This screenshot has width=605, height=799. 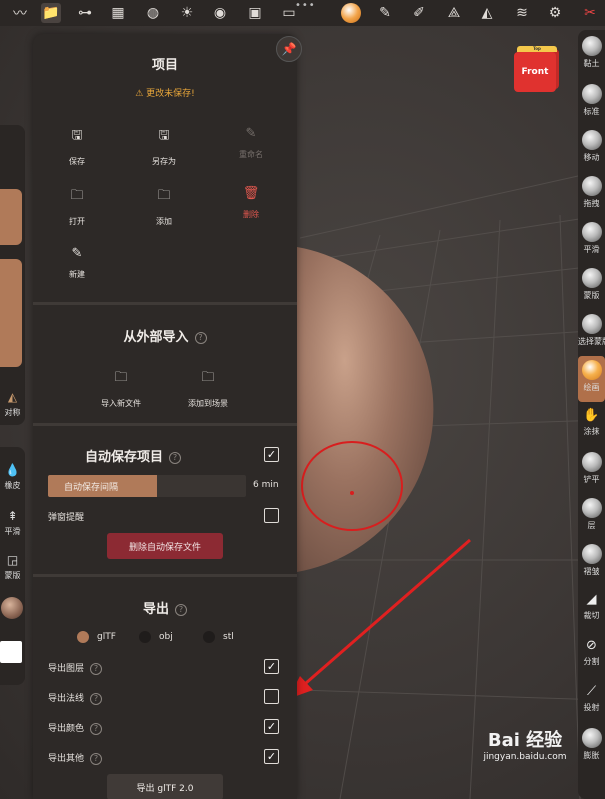 I want to click on pin-icon: 📌, so click(x=289, y=49).